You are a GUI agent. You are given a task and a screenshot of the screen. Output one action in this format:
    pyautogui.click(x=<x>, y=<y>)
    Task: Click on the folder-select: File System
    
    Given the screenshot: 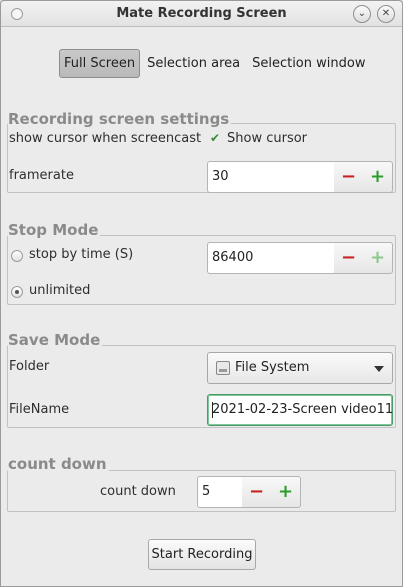 What is the action you would take?
    pyautogui.click(x=300, y=368)
    